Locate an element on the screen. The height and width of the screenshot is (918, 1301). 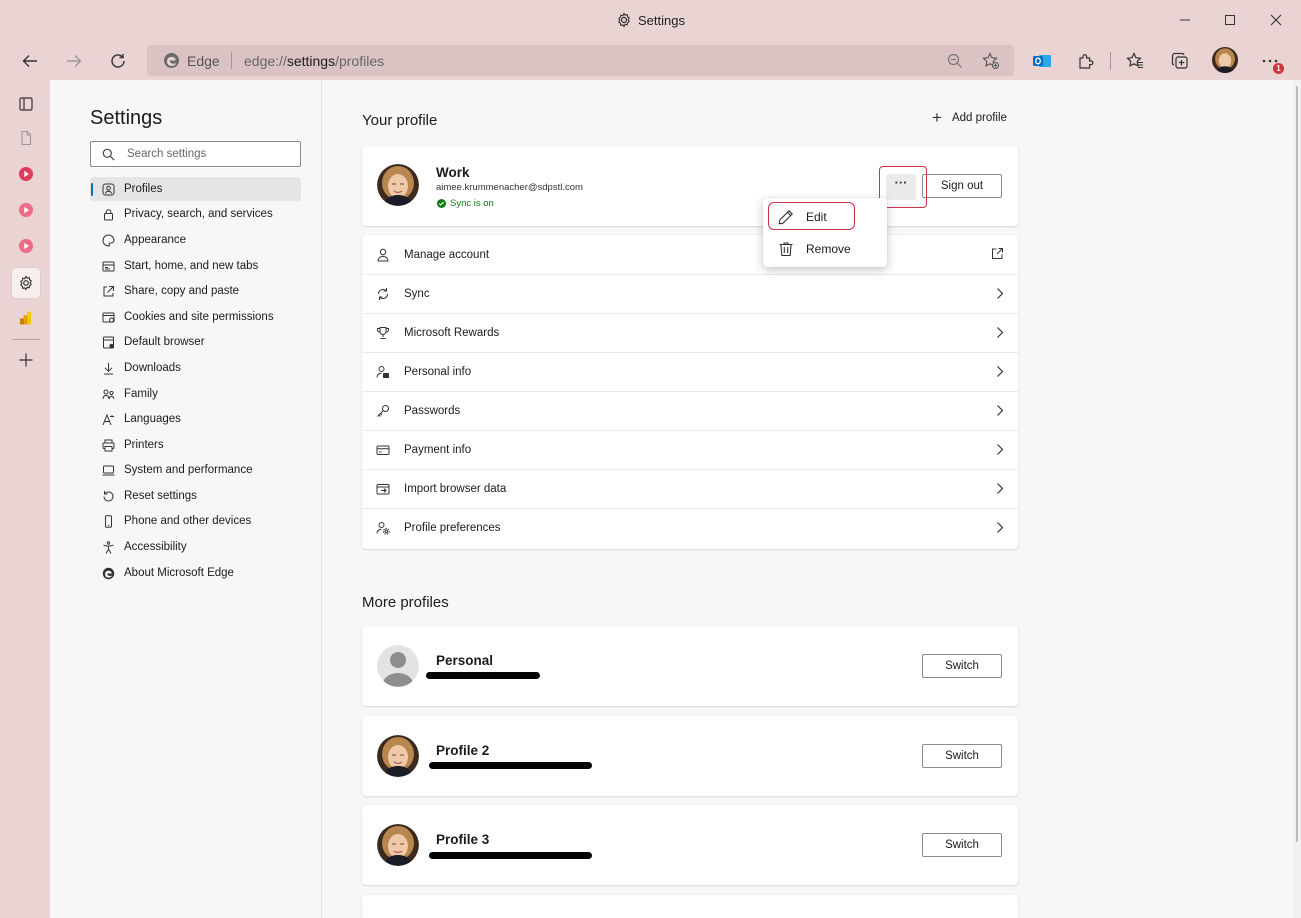
settings-search is located at coordinates (195, 154).